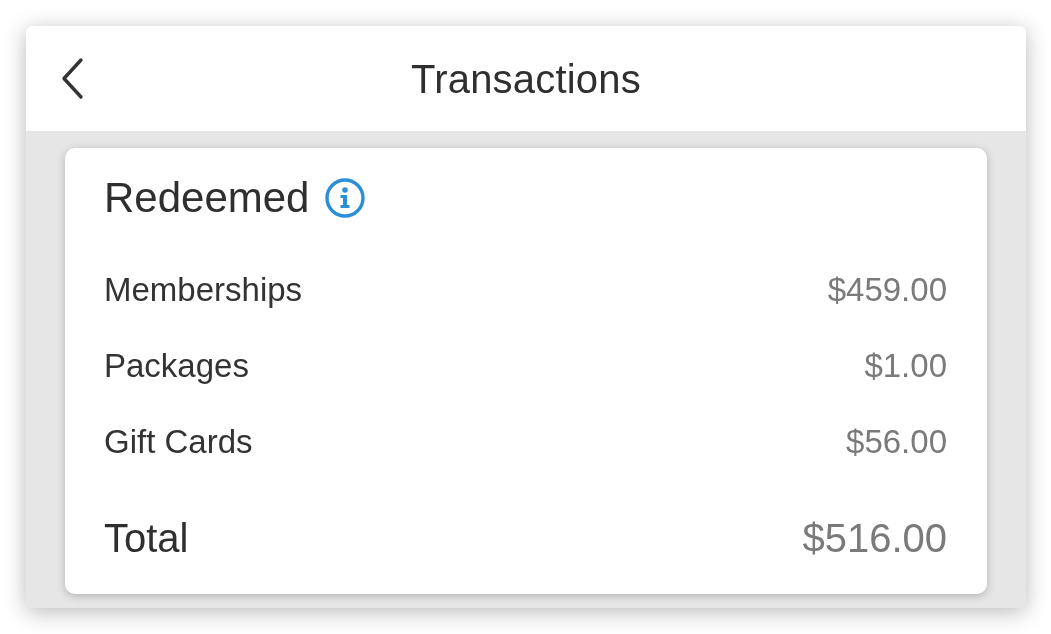 The image size is (1051, 634). Describe the element at coordinates (345, 198) in the screenshot. I see `info-icon` at that location.